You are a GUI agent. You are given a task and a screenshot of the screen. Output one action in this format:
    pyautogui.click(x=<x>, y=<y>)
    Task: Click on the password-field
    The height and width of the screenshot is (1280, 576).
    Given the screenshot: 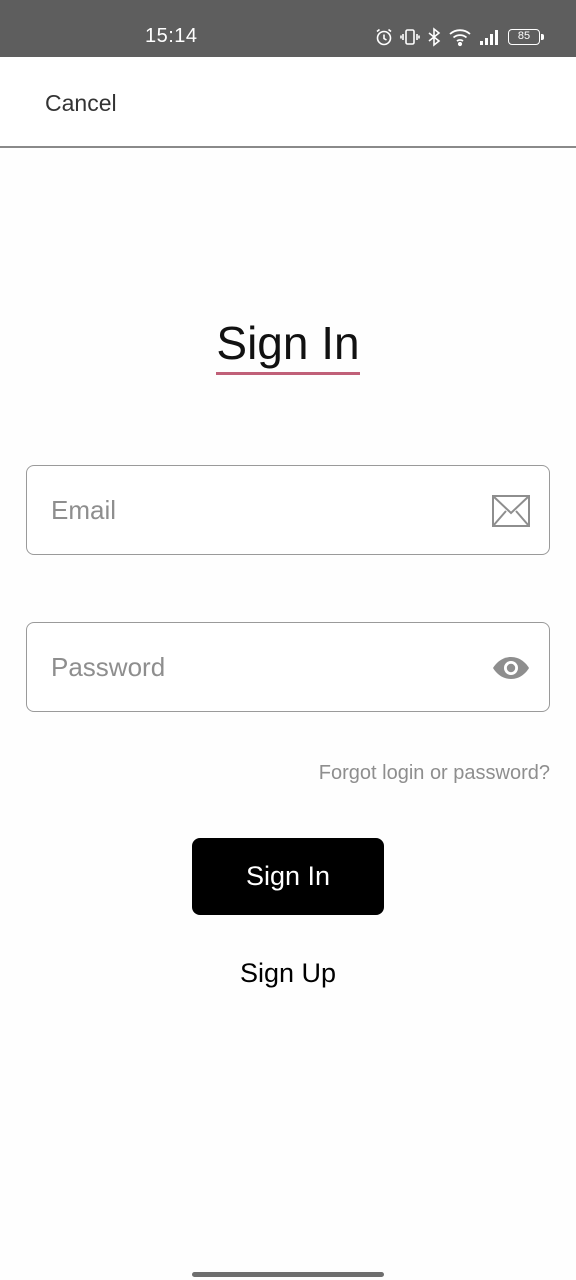 What is the action you would take?
    pyautogui.click(x=288, y=667)
    